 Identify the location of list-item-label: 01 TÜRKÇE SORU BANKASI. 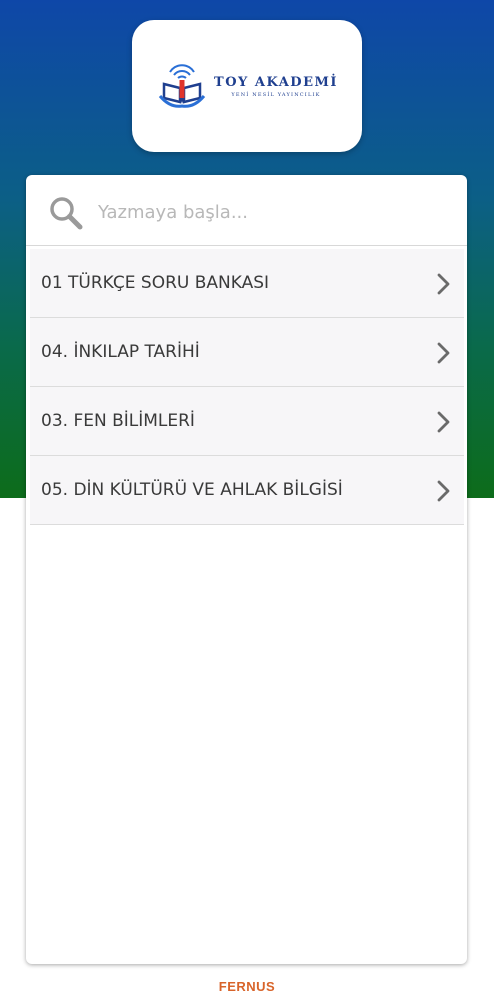
(155, 283).